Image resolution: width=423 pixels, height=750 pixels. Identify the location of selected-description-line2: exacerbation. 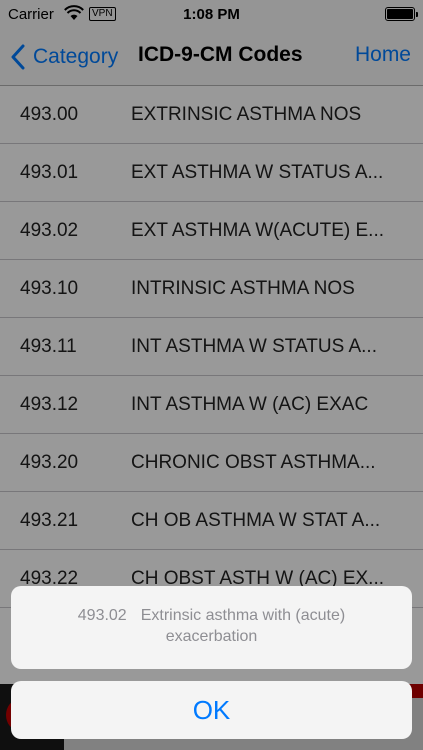
(211, 636).